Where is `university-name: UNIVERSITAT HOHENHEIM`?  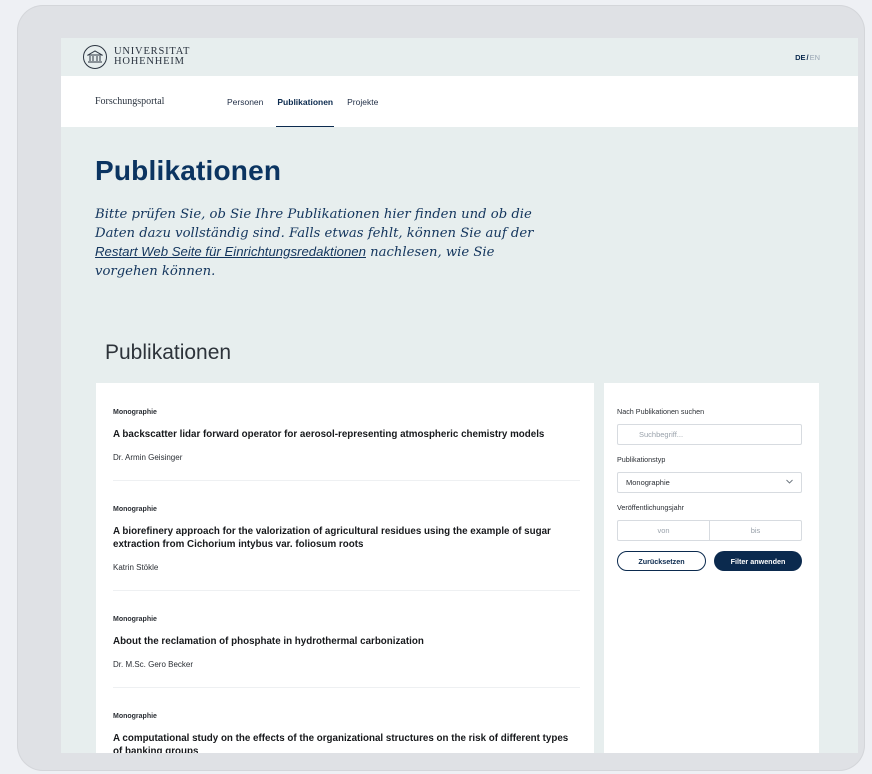
university-name: UNIVERSITAT HOHENHEIM is located at coordinates (152, 56).